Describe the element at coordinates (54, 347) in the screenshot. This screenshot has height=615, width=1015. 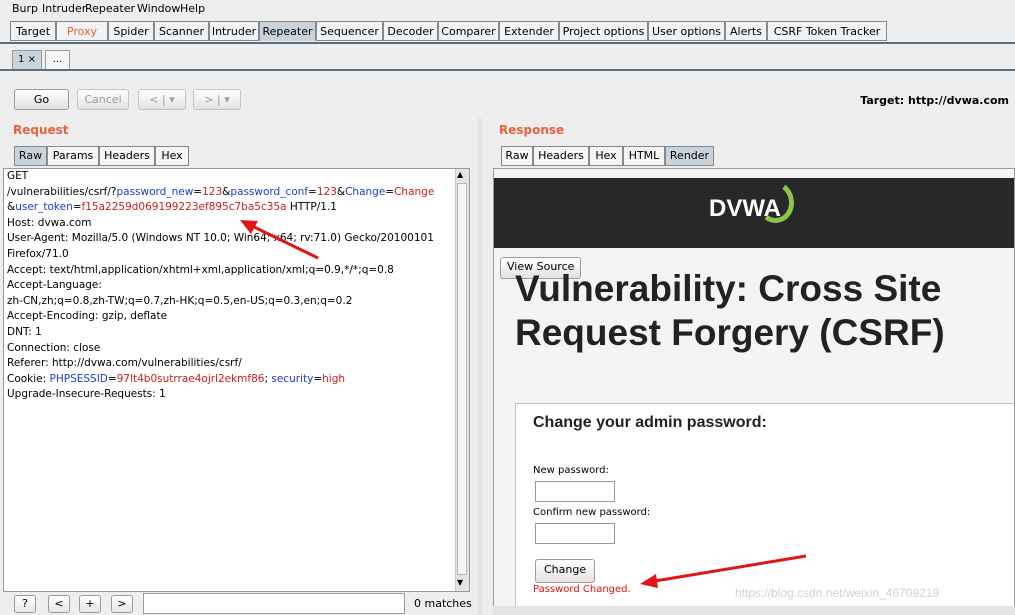
I see `request-line: Connection: close` at that location.